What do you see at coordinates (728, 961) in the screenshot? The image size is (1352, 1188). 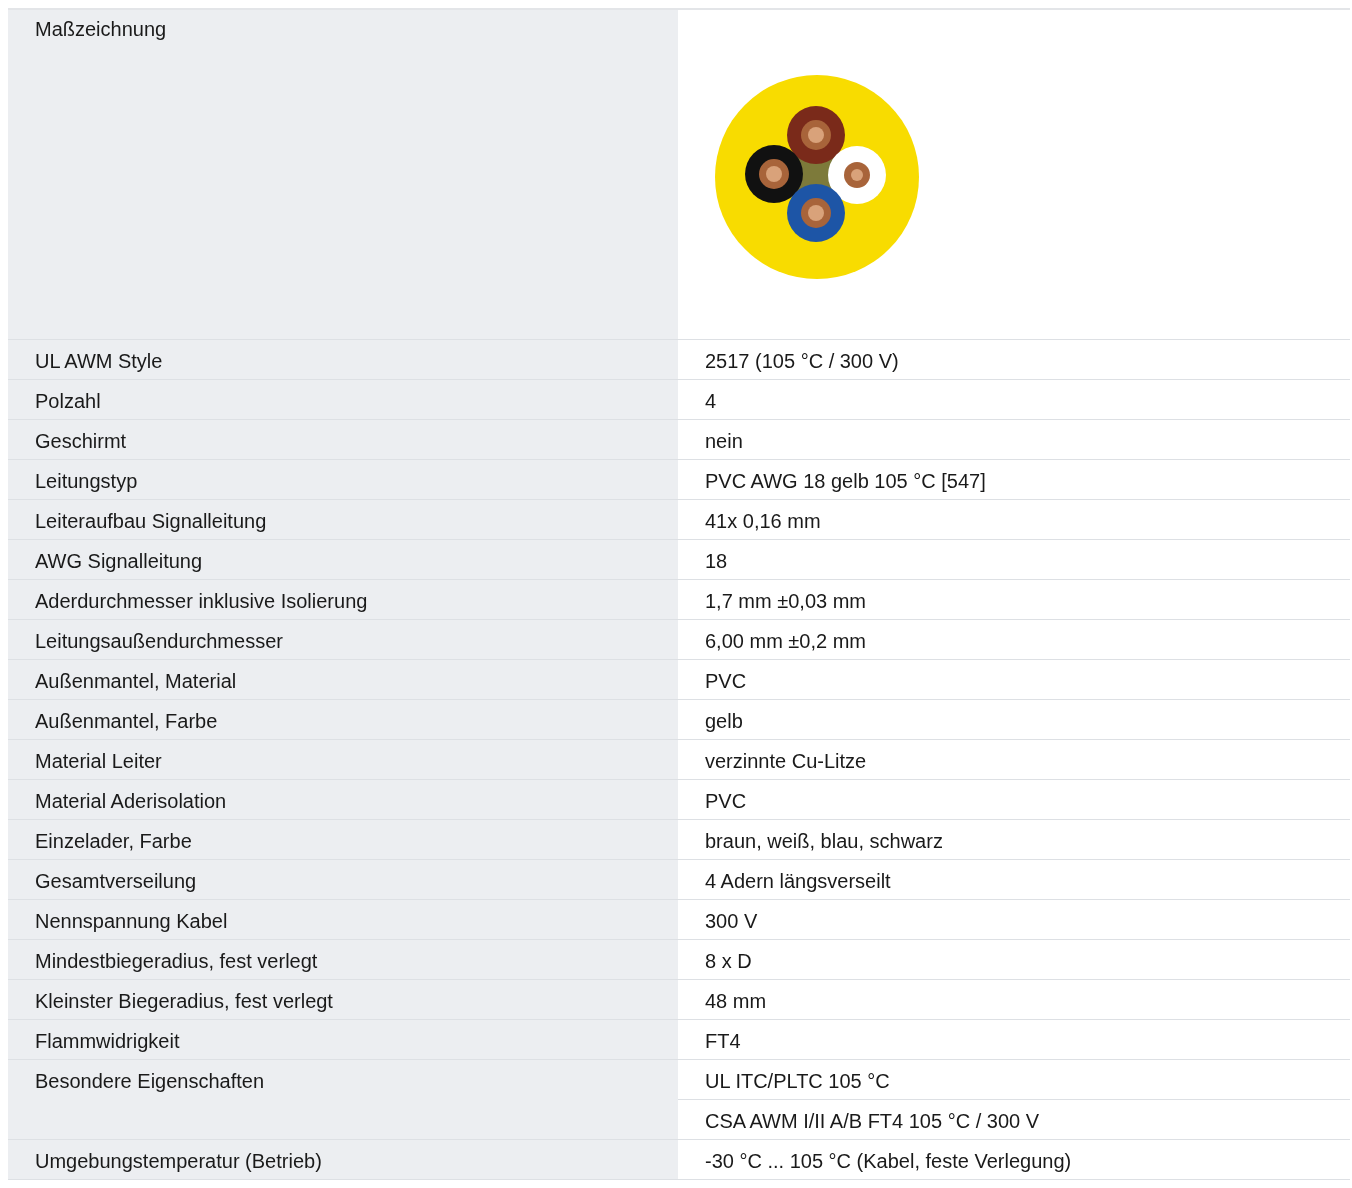 I see `row-value: 8 x D` at bounding box center [728, 961].